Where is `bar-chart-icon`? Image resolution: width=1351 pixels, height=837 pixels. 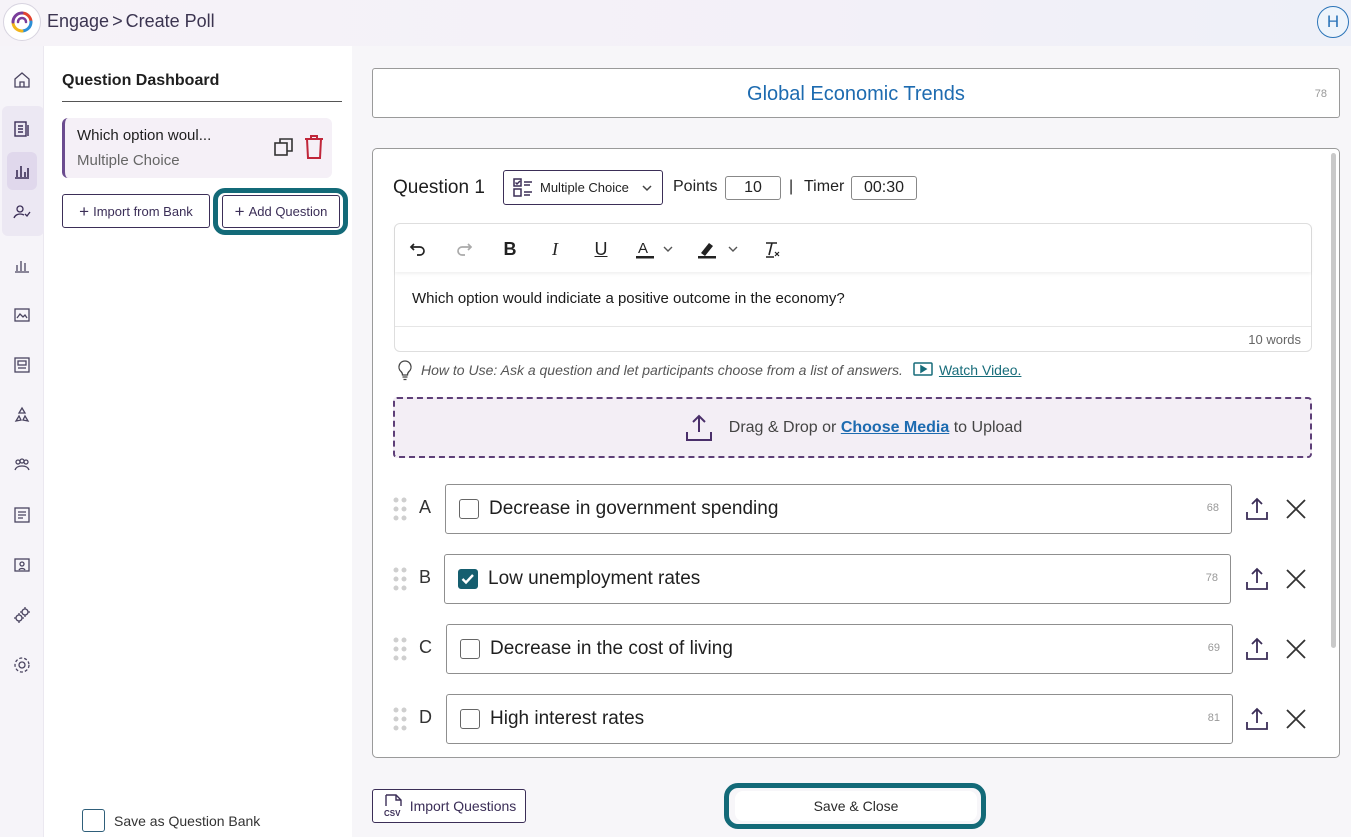
bar-chart-icon is located at coordinates (22, 265).